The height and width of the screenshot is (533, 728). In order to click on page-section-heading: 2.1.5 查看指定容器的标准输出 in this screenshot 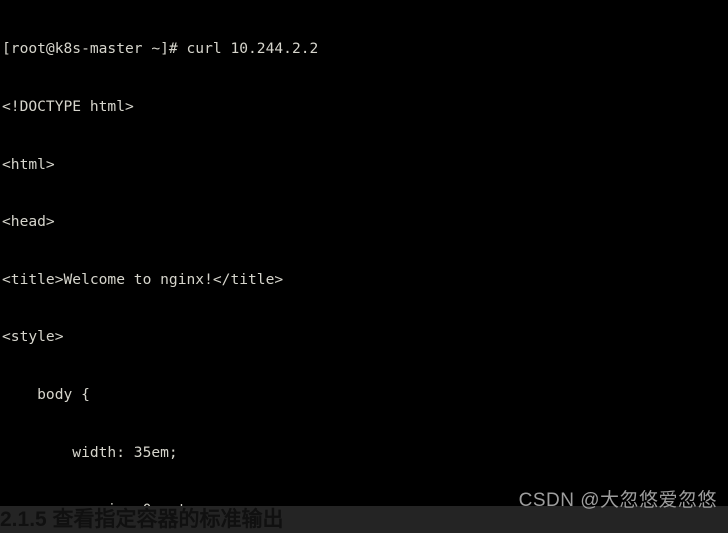, I will do `click(142, 519)`.